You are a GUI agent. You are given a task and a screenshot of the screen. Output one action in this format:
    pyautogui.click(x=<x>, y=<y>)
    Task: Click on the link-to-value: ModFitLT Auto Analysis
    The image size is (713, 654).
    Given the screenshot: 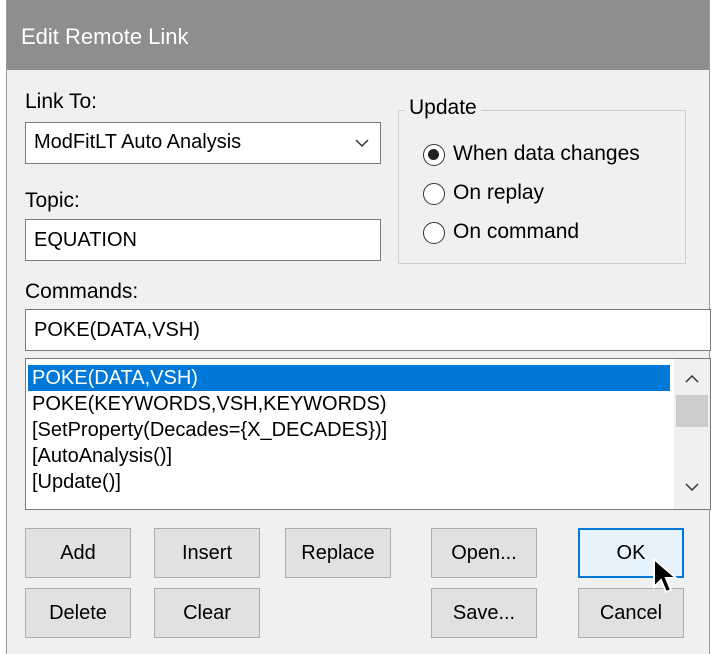 What is the action you would take?
    pyautogui.click(x=138, y=142)
    